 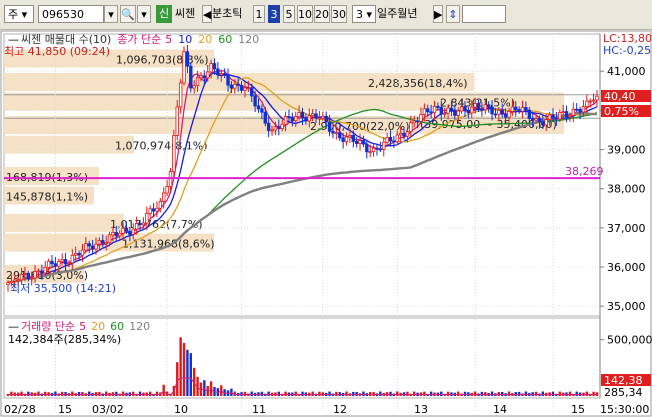 I want to click on vol-ma5-label: 5, so click(x=82, y=326).